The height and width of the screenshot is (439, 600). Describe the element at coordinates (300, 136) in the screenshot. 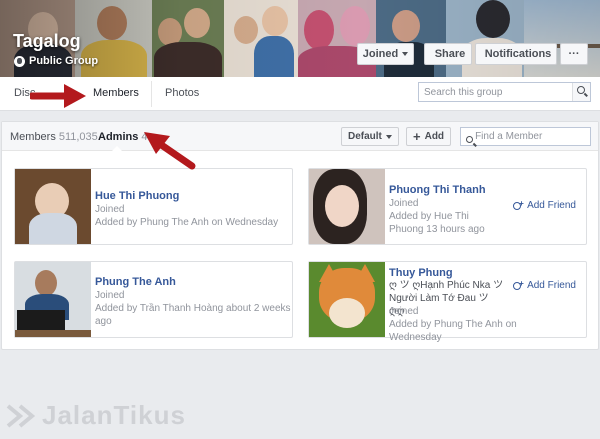

I see `members-panel-header: Members 511,035 Admins 4 Default + Add` at that location.